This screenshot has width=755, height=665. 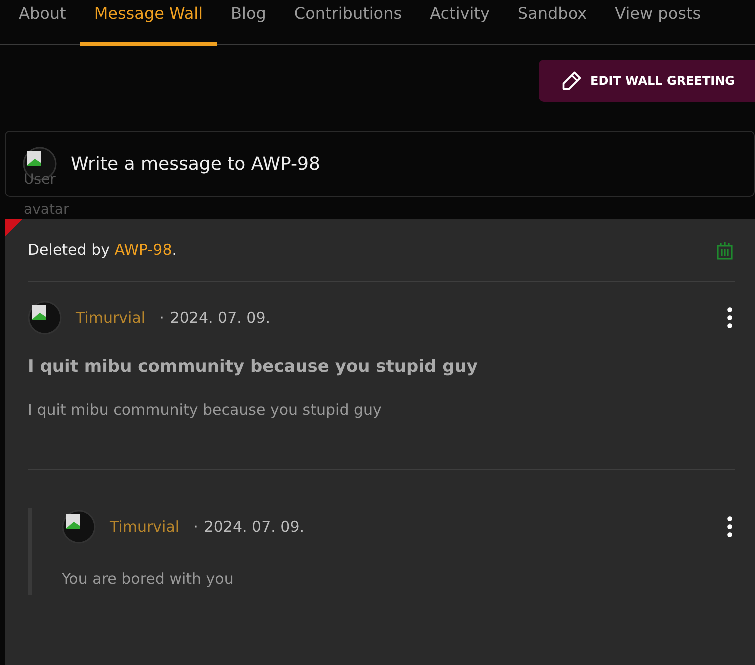 I want to click on tab: Blog, so click(x=248, y=23).